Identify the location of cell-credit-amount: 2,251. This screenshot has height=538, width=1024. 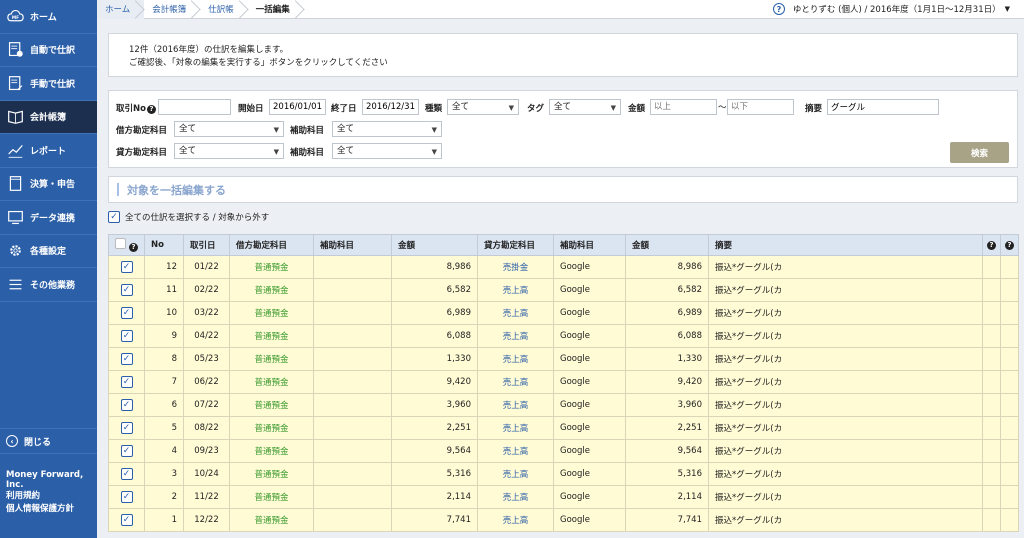
(667, 428).